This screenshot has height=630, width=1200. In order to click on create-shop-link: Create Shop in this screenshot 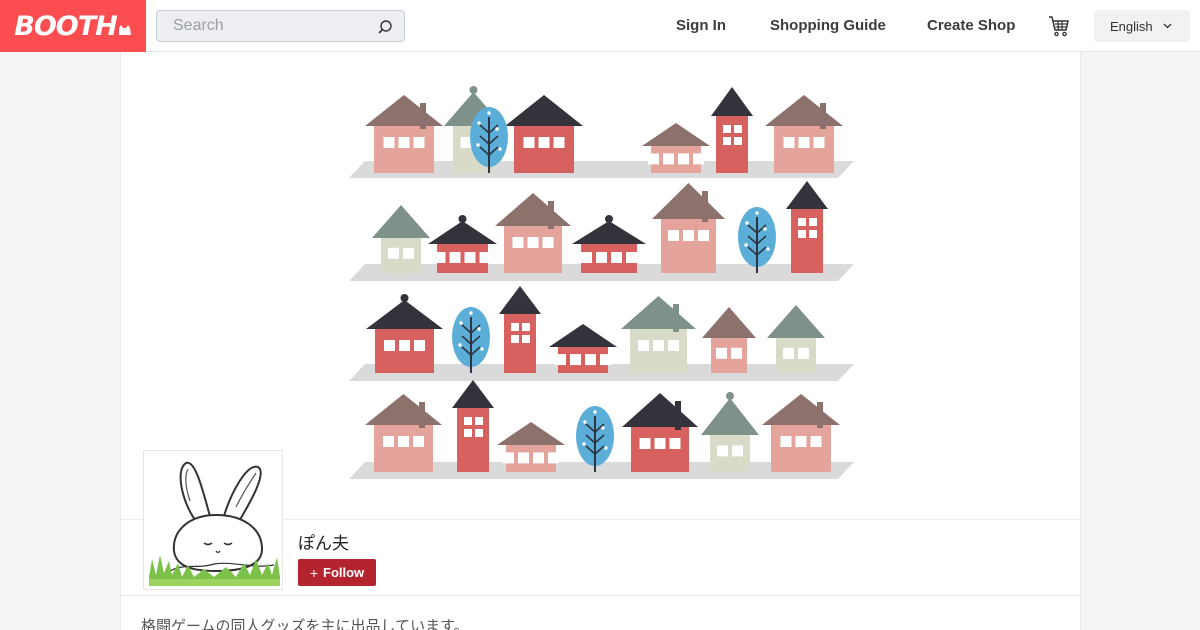, I will do `click(971, 25)`.